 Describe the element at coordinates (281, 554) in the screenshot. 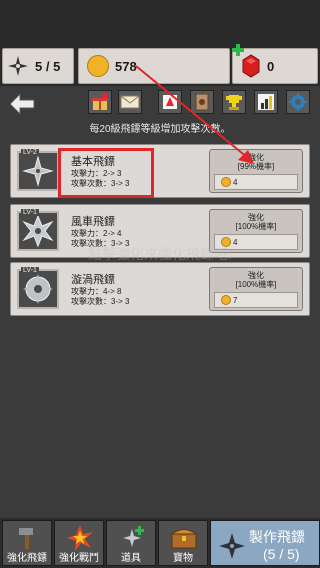

I see `craft-count: (5 / 5)` at that location.